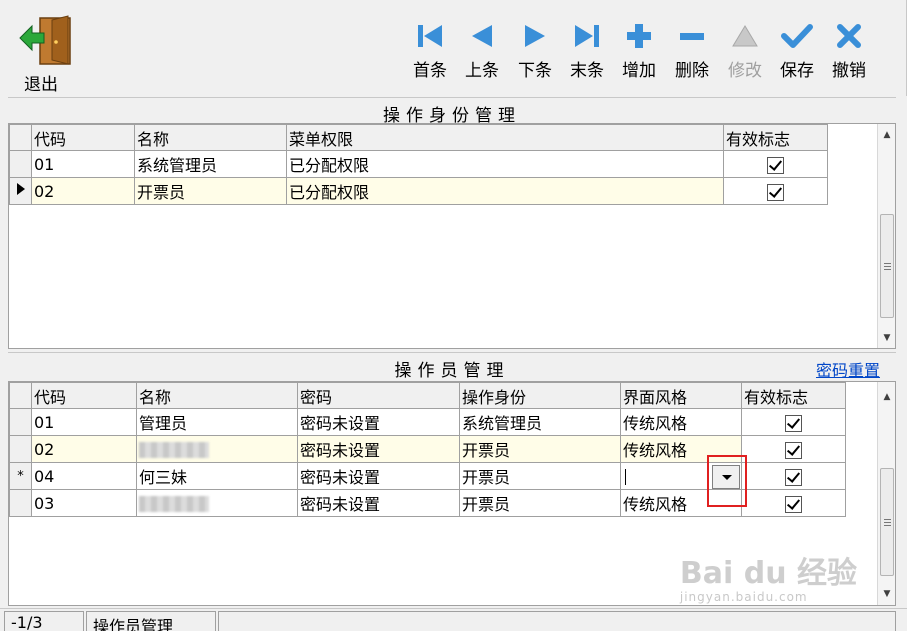  What do you see at coordinates (692, 36) in the screenshot?
I see `minus-icon` at bounding box center [692, 36].